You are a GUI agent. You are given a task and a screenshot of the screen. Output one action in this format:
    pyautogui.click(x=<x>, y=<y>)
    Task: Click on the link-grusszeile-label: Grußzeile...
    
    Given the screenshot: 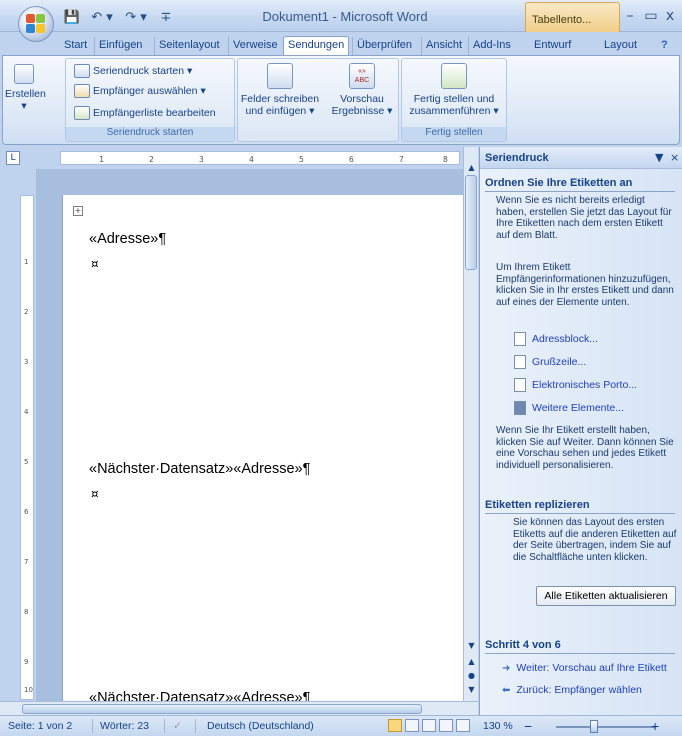 What is the action you would take?
    pyautogui.click(x=559, y=362)
    